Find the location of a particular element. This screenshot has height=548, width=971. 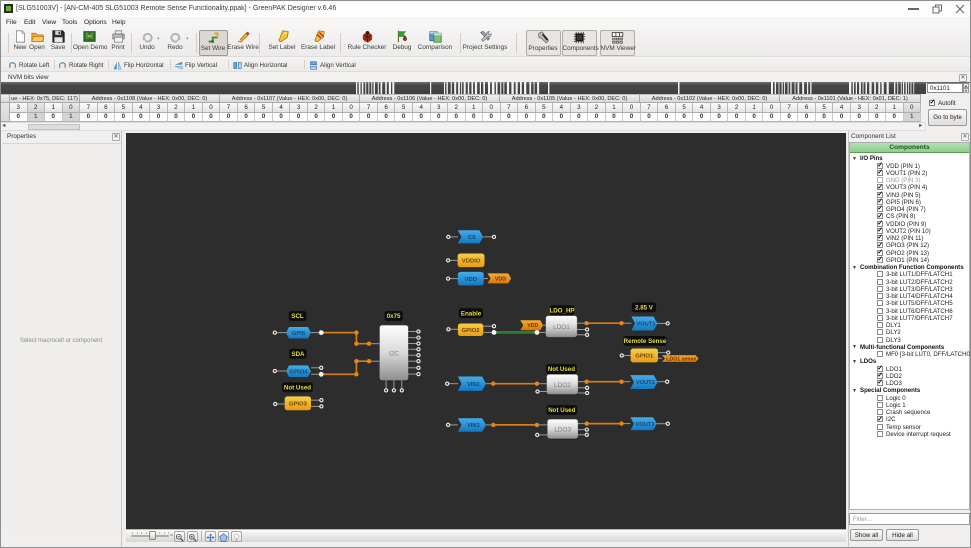

svg-text: LDO_HP is located at coordinates (561, 311).